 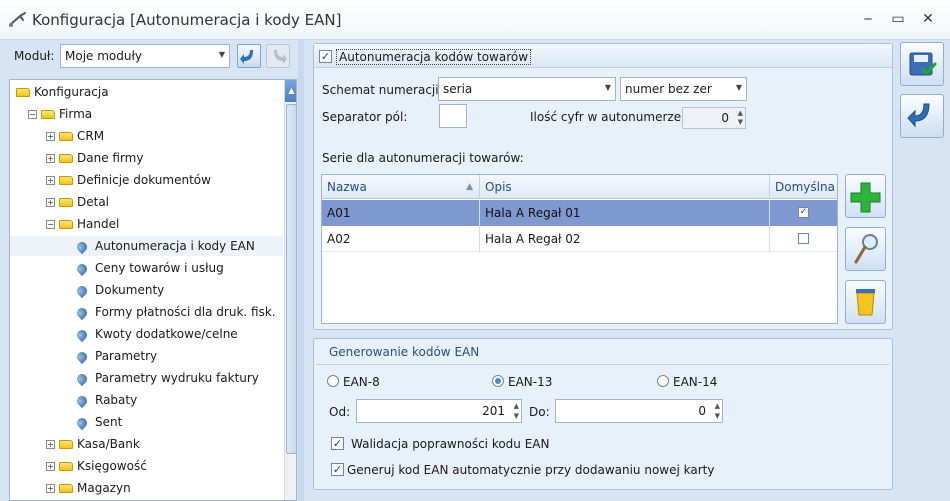 What do you see at coordinates (527, 89) in the screenshot?
I see `schemat-select: seria ▼` at bounding box center [527, 89].